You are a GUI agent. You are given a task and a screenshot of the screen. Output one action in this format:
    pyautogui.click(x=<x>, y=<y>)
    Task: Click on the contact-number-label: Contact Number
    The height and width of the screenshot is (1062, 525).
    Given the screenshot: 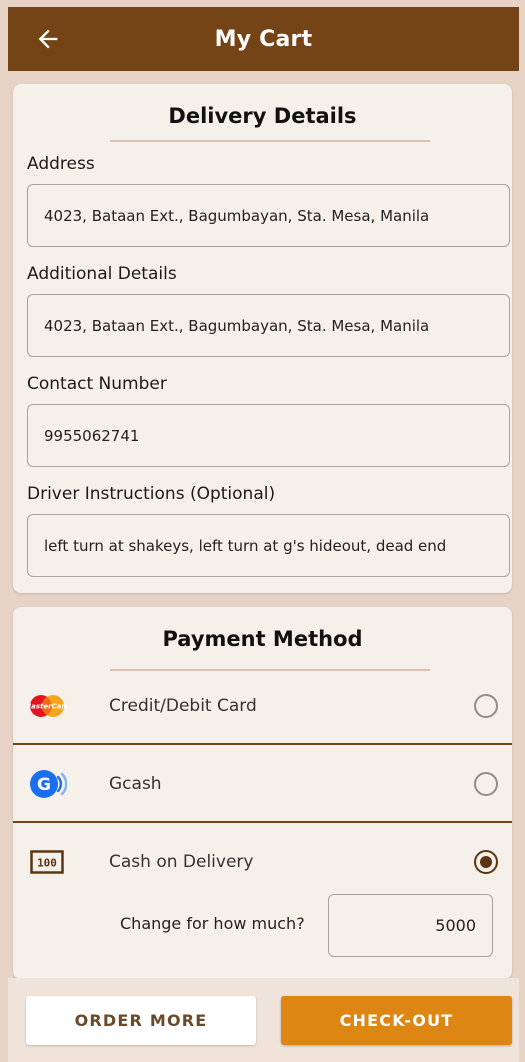 What is the action you would take?
    pyautogui.click(x=97, y=384)
    